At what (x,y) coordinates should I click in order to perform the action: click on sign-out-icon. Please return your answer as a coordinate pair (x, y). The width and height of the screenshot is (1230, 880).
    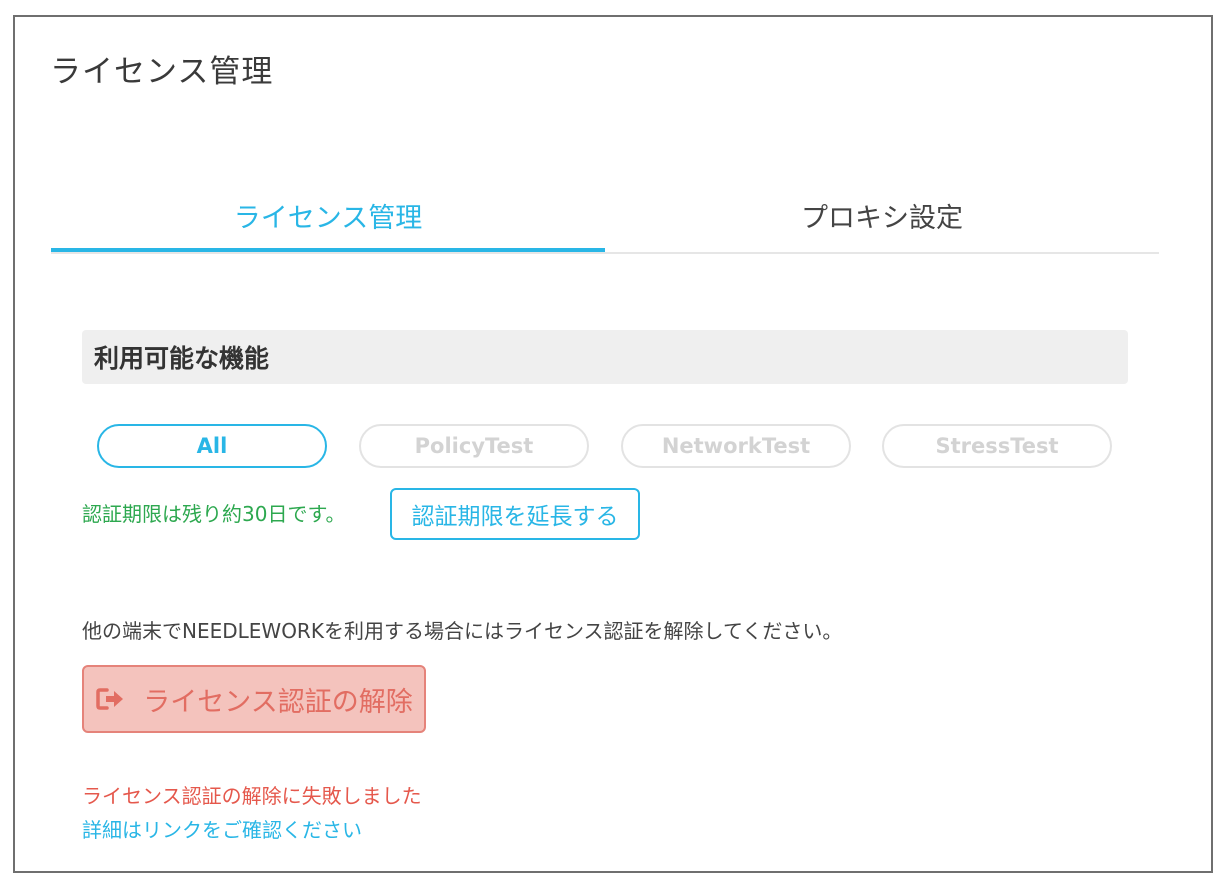
    Looking at the image, I should click on (110, 699).